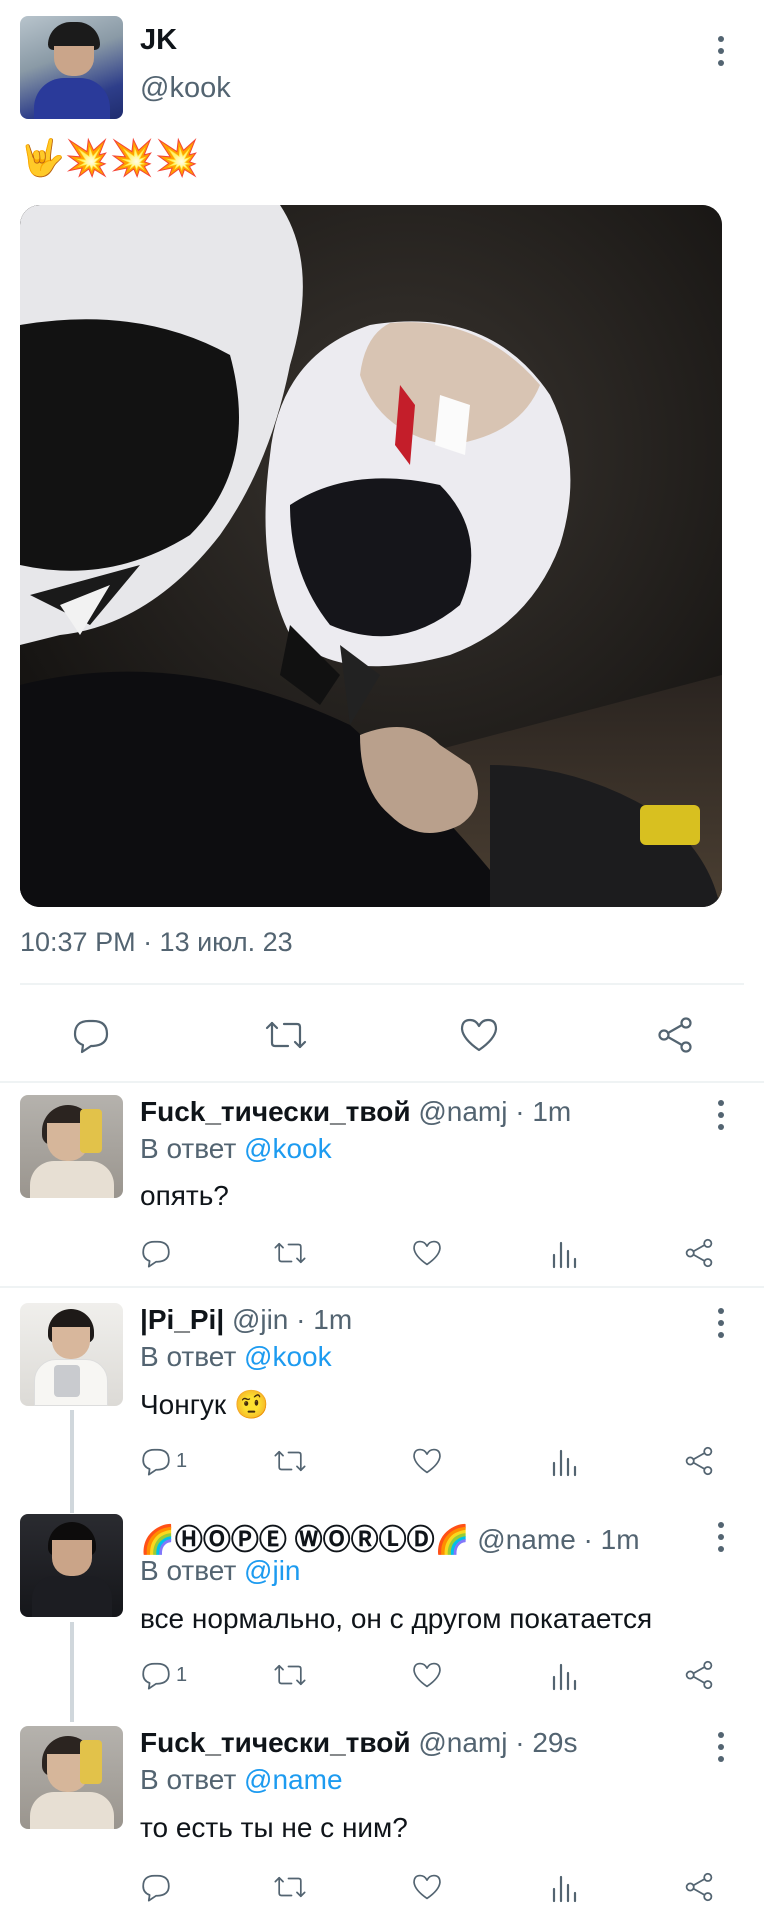 The height and width of the screenshot is (1920, 764). I want to click on main-timestamp: 10:37 PM · 13 июл. 23, so click(156, 942).